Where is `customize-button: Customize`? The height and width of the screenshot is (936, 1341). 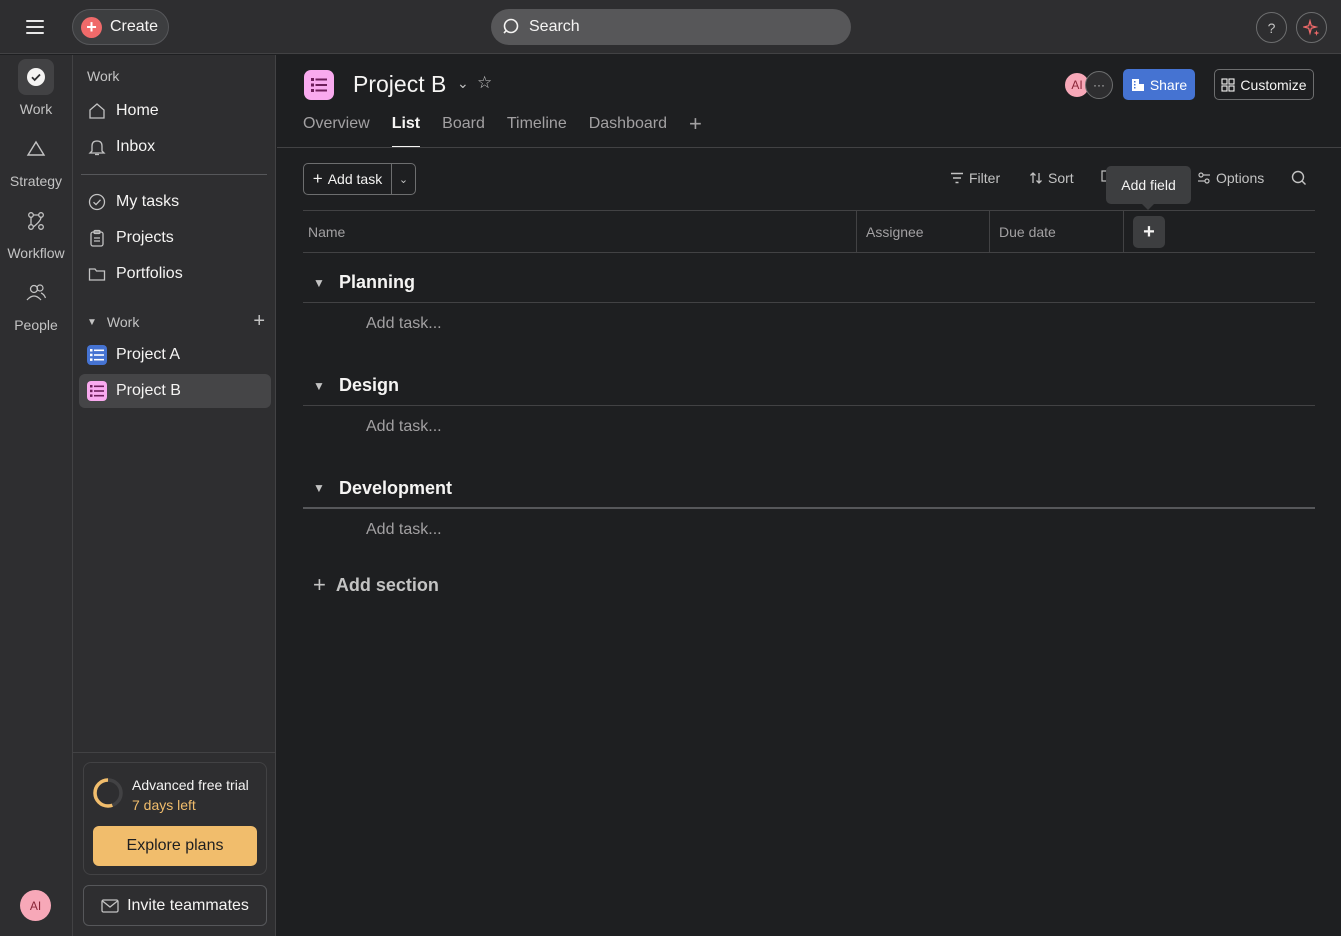
customize-button: Customize is located at coordinates (1264, 84).